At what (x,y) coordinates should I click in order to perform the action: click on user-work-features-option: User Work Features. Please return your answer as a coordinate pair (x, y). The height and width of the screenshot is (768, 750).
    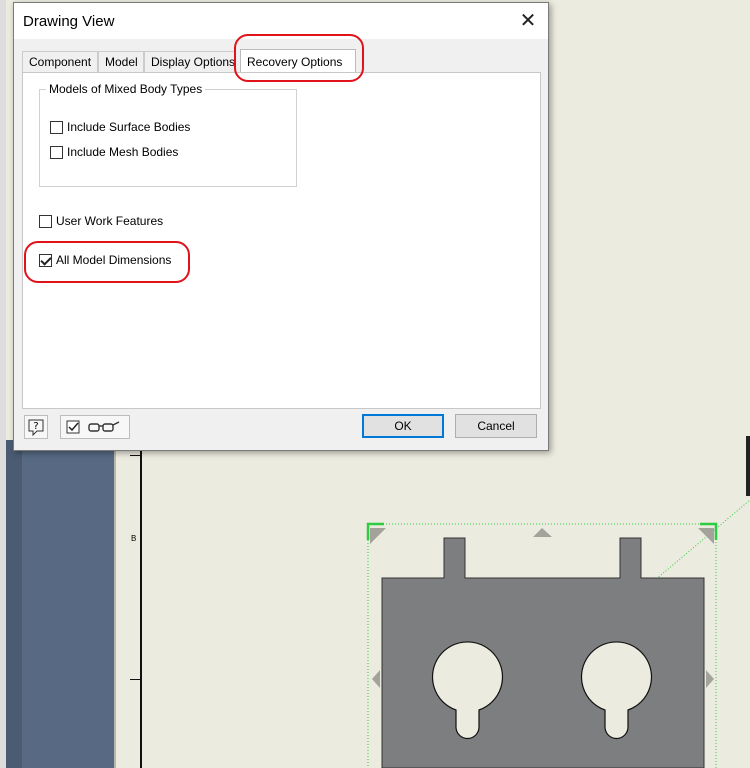
    Looking at the image, I should click on (101, 221).